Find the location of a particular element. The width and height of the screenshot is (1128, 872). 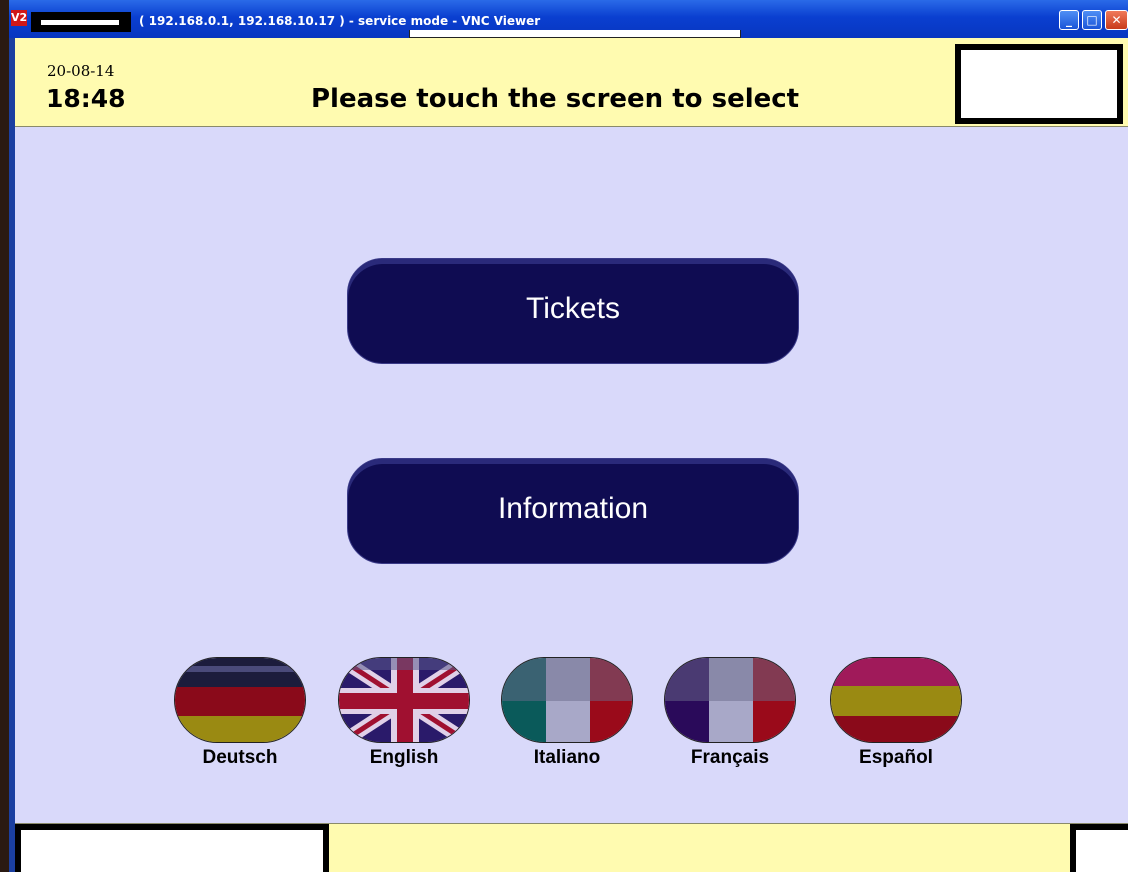

language-button-italiano: Italiano is located at coordinates (567, 713).